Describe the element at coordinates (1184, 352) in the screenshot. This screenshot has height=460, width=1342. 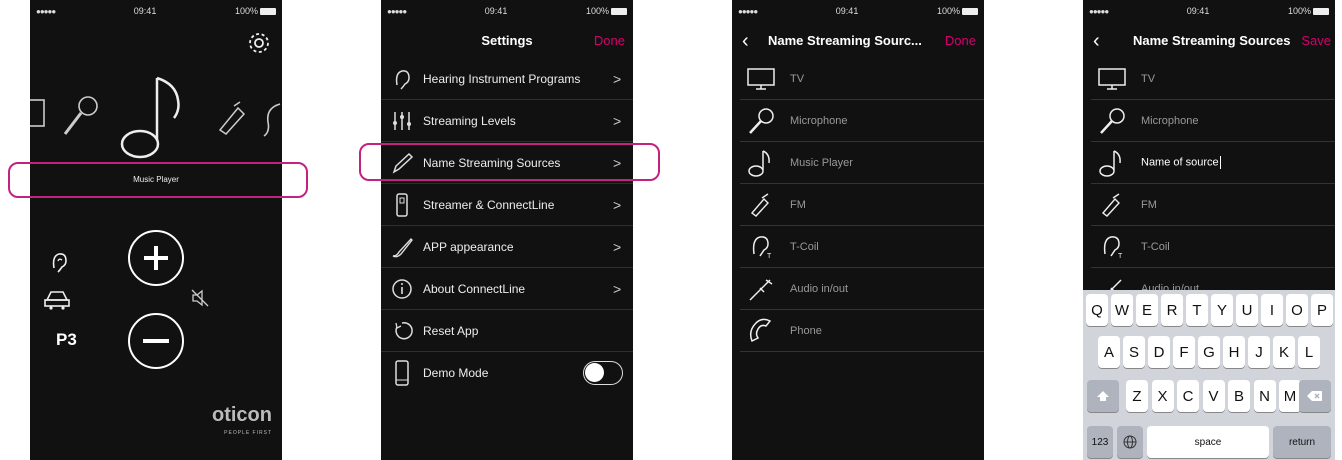
I see `key-f: F` at that location.